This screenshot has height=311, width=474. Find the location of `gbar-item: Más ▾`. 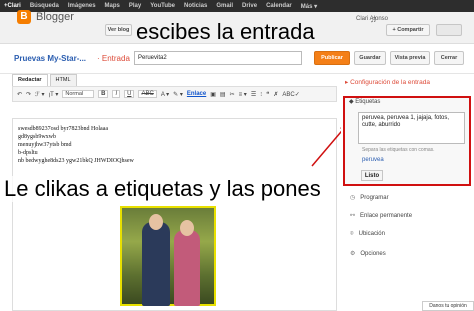

gbar-item: Más ▾ is located at coordinates (309, 6).